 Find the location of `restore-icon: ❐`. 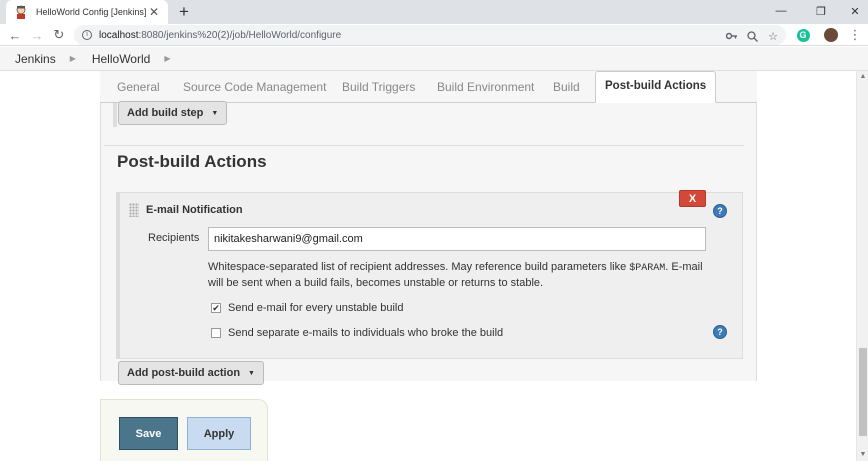

restore-icon: ❐ is located at coordinates (821, 11).